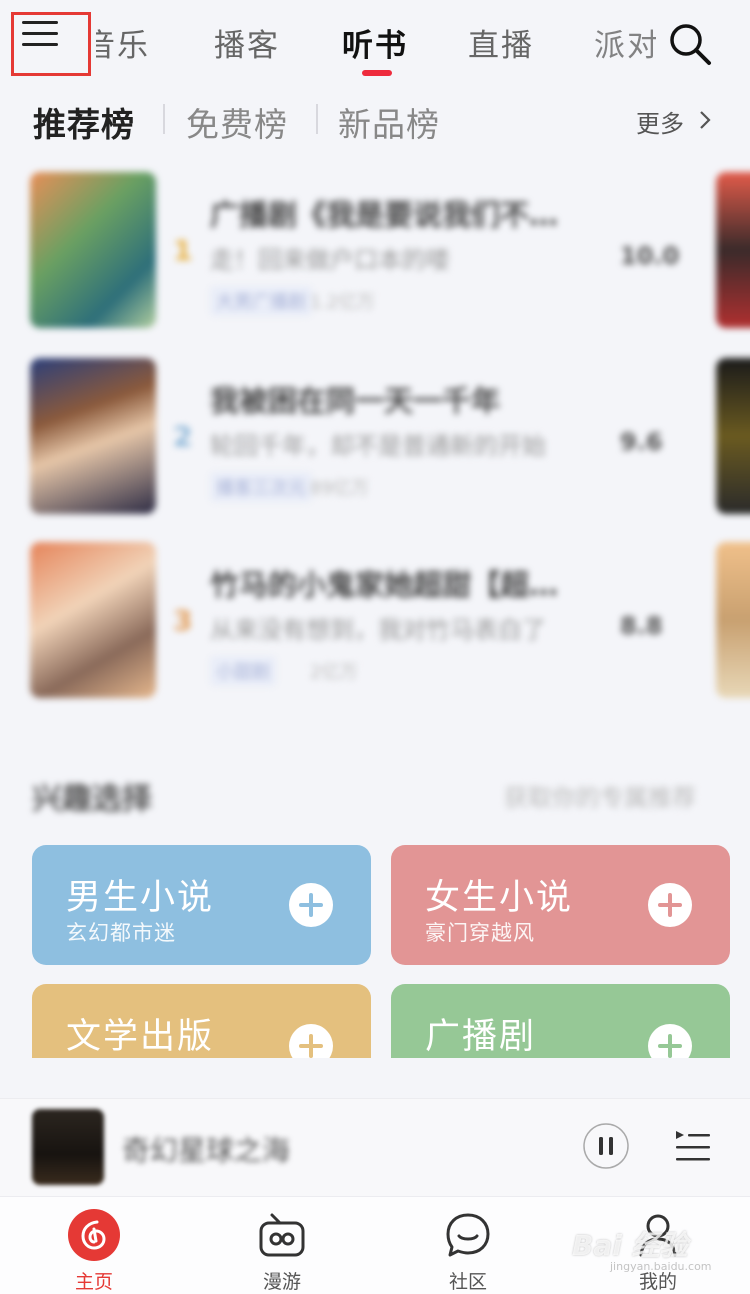 The image size is (750, 1294). I want to click on radio-icon, so click(282, 1235).